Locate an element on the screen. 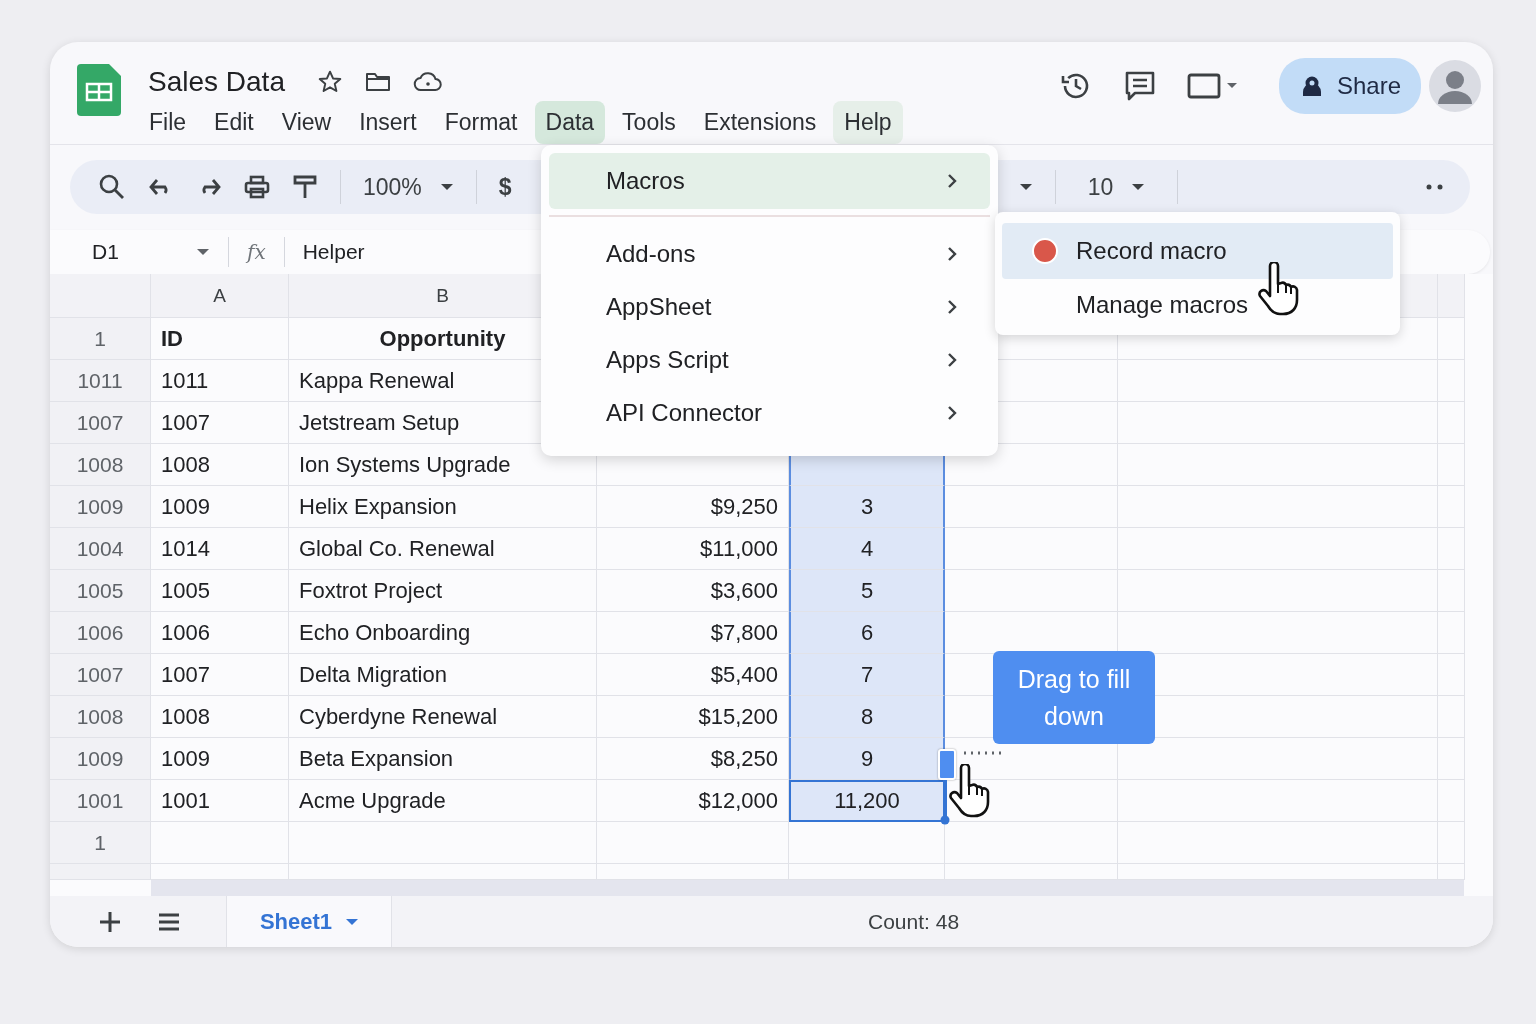 The width and height of the screenshot is (1536, 1024). table-cell: 5 is located at coordinates (867, 591).